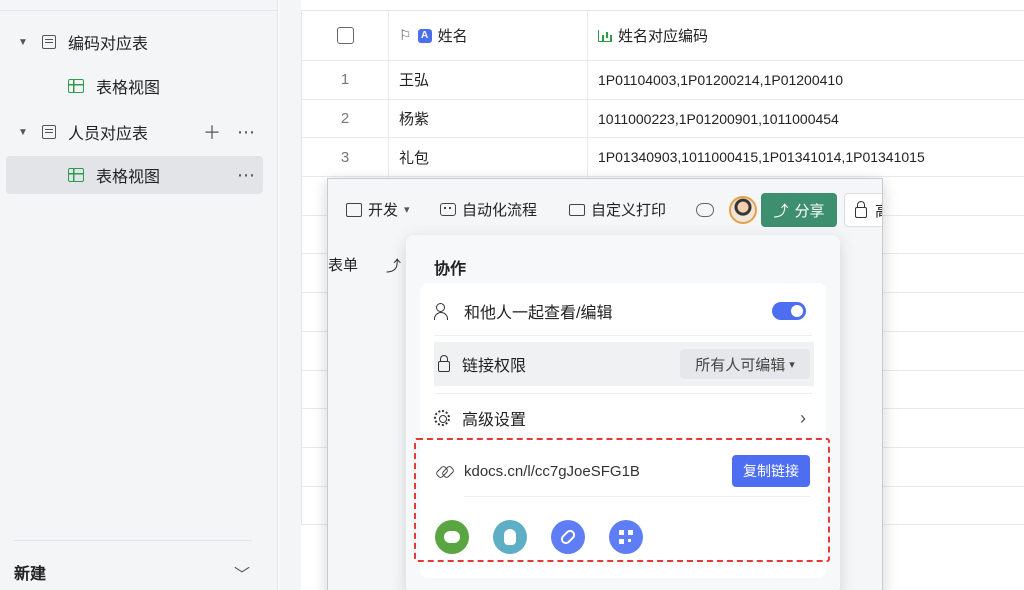 The image size is (1024, 590). What do you see at coordinates (740, 365) in the screenshot?
I see `permission-value: 所有人可编辑` at bounding box center [740, 365].